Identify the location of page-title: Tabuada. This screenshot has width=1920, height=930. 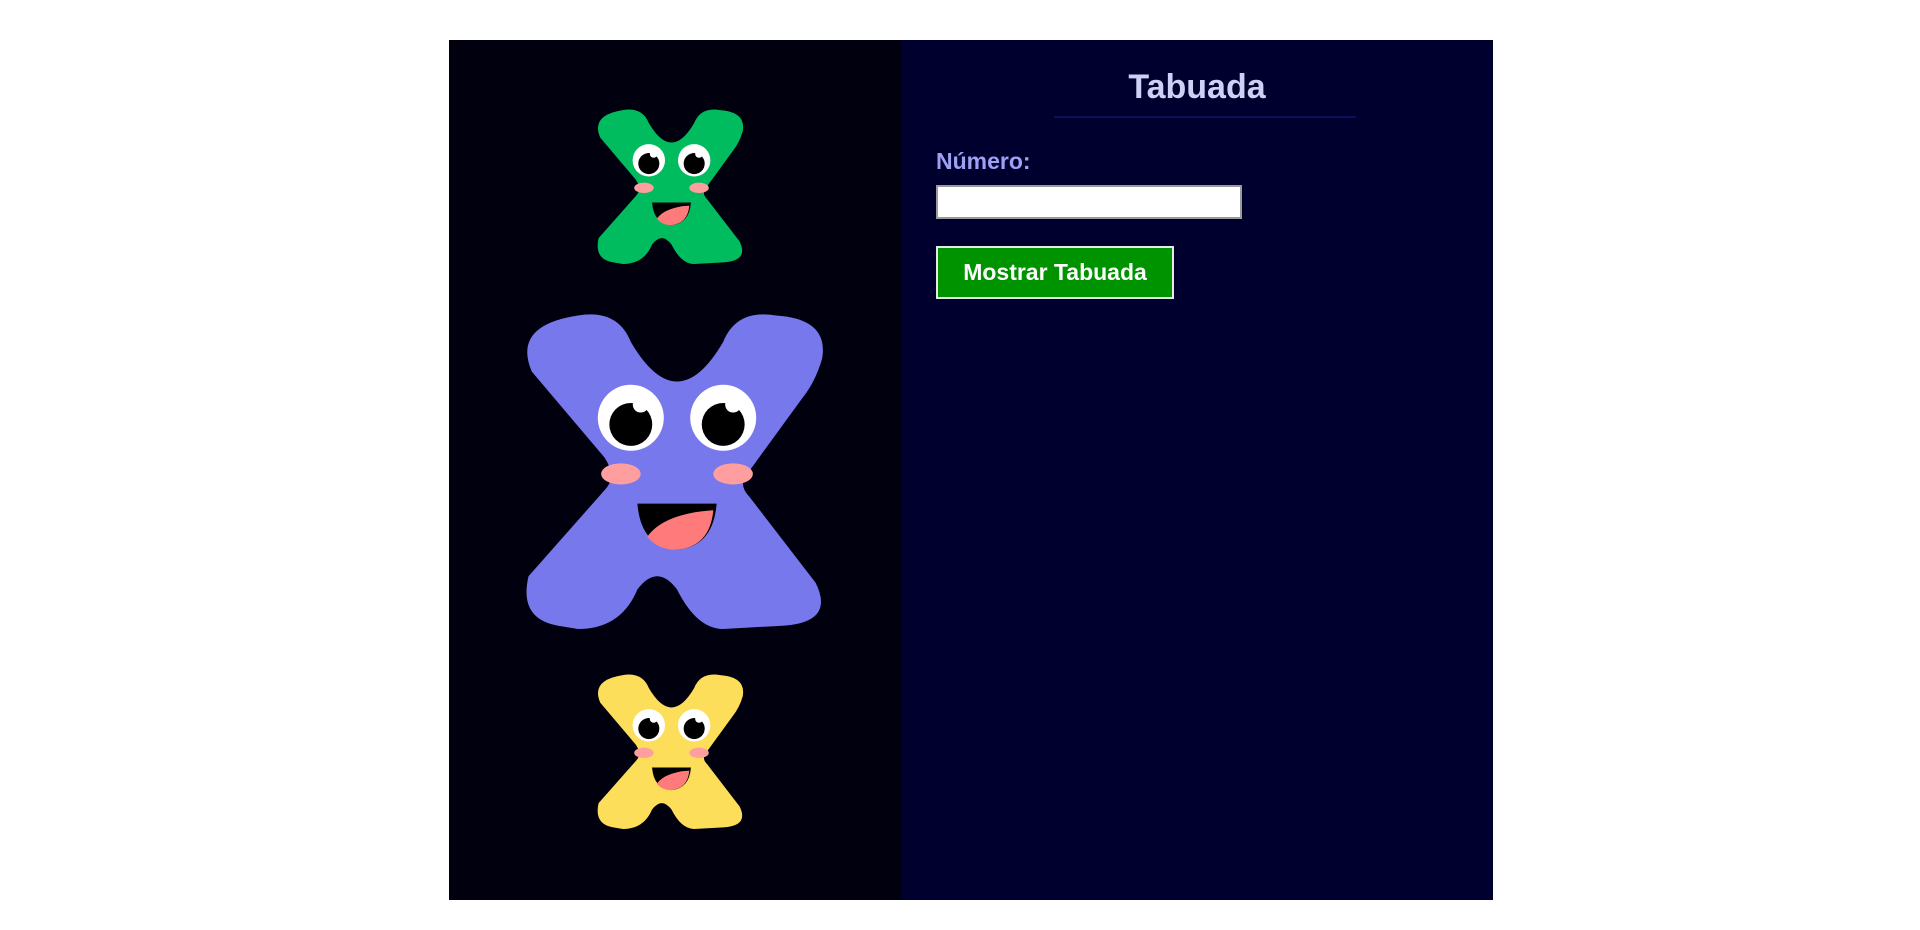
(1197, 87).